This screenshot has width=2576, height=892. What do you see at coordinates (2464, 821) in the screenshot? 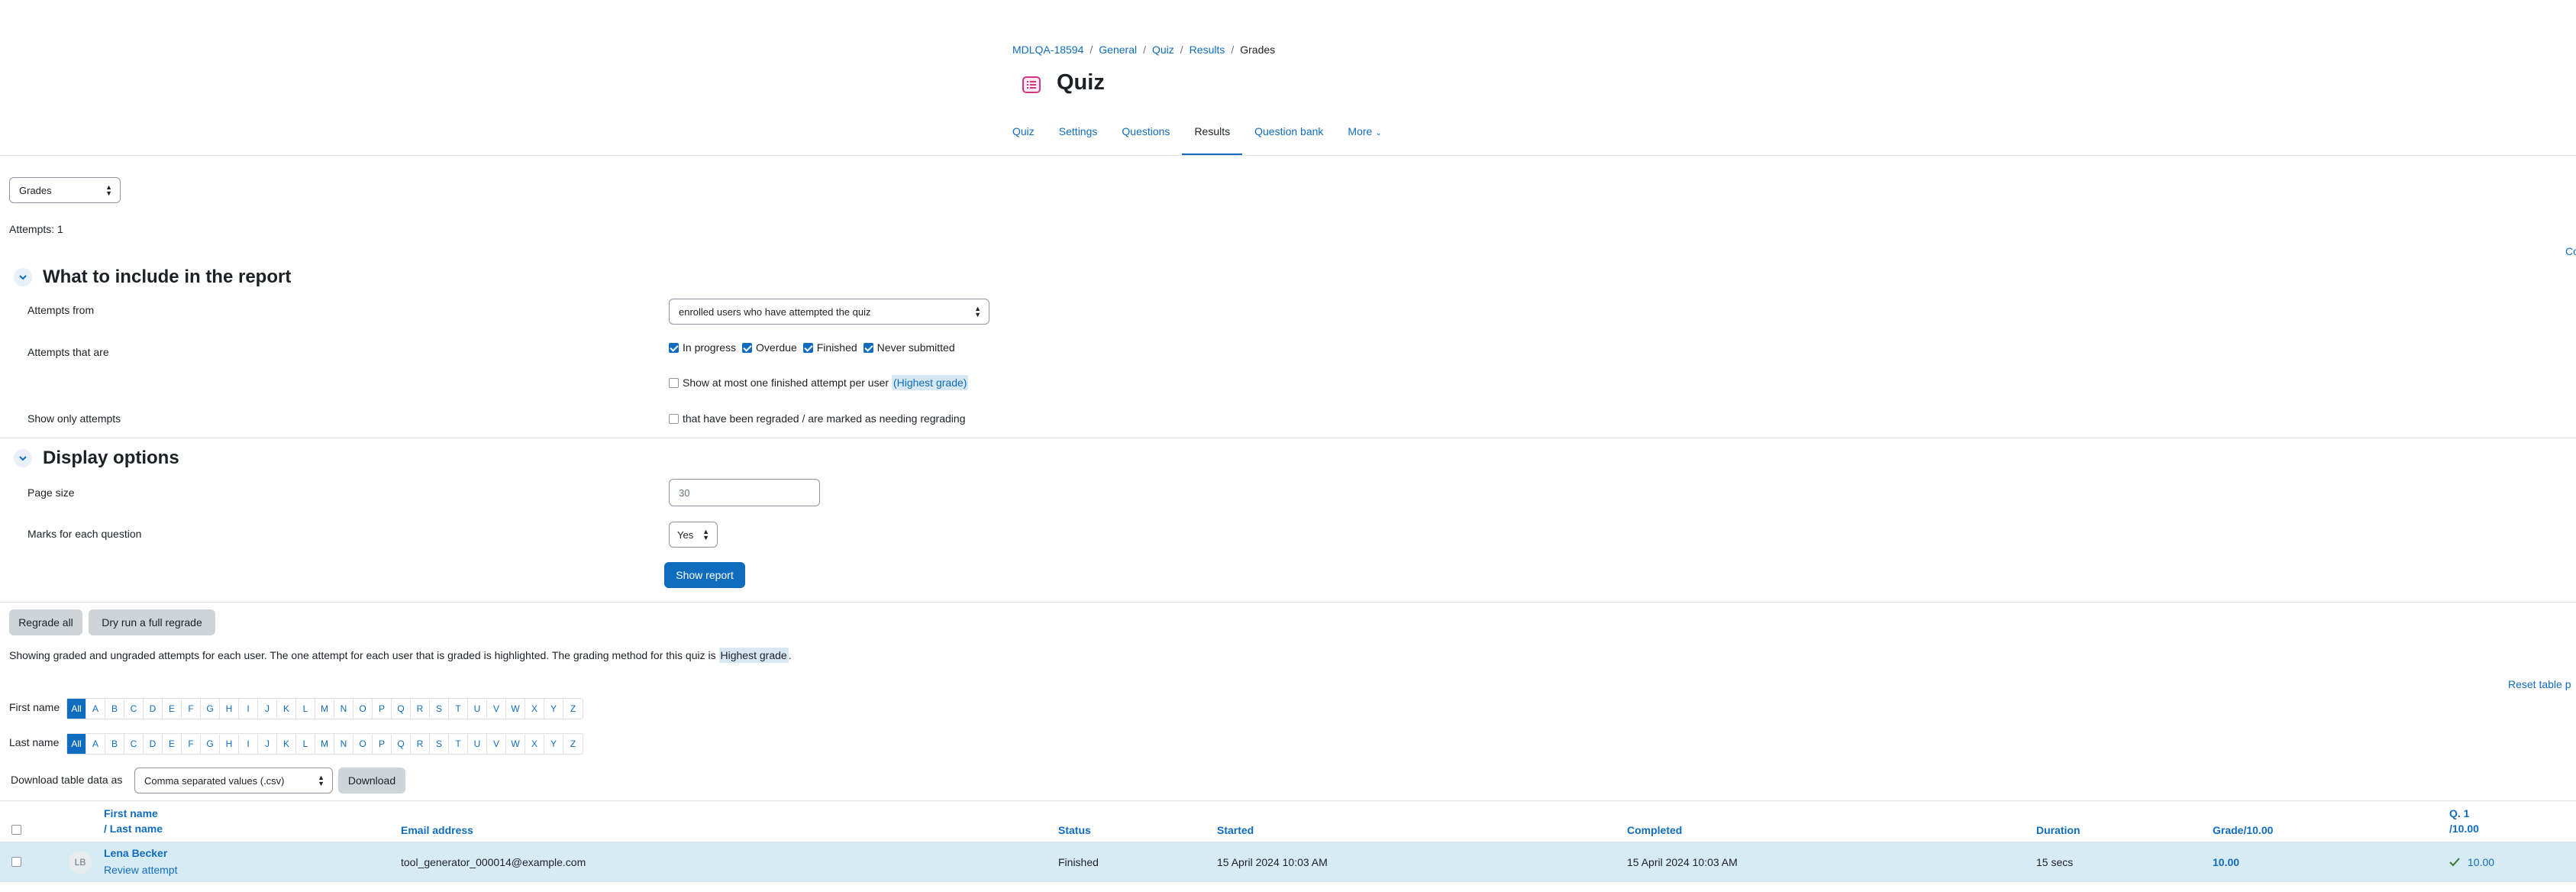
I see `header-question-1: Q. 1 /10.00` at bounding box center [2464, 821].